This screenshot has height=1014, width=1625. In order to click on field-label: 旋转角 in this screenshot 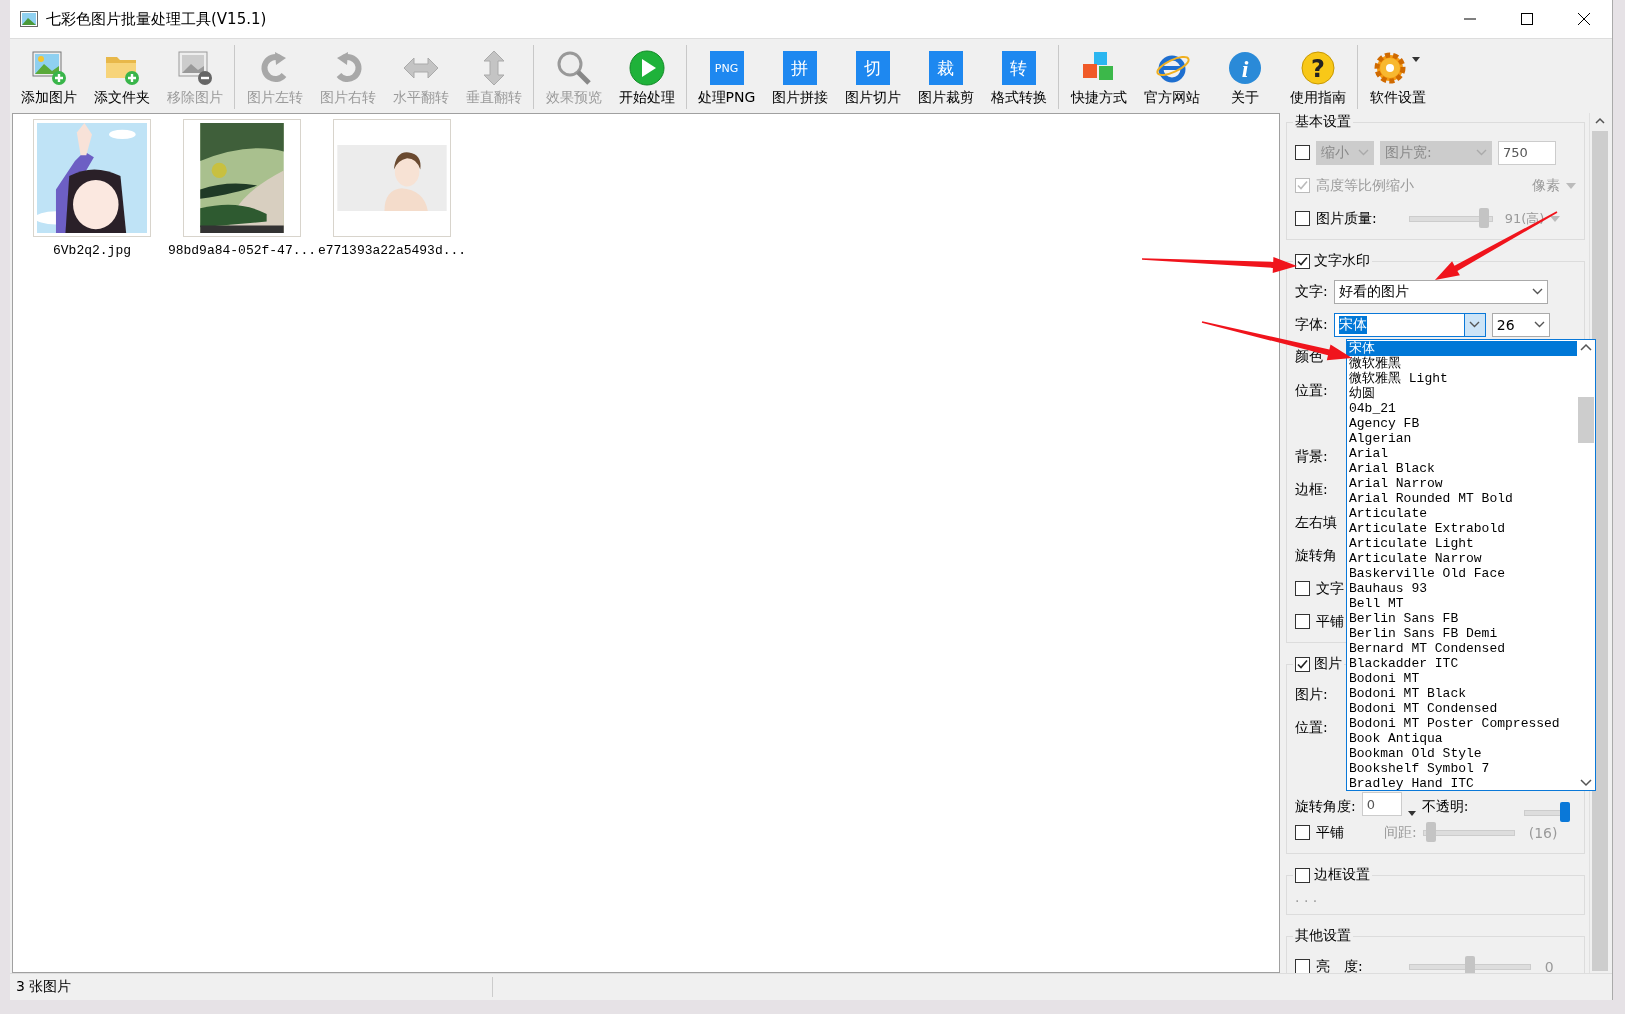, I will do `click(1316, 555)`.